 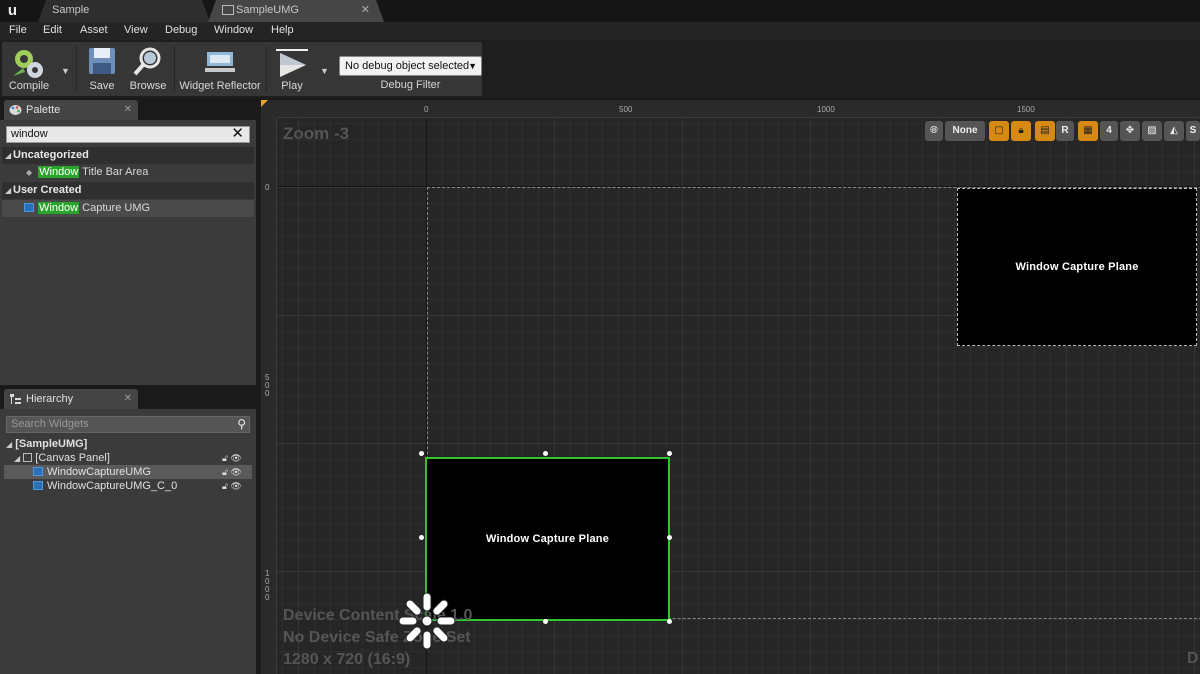 What do you see at coordinates (1065, 131) in the screenshot?
I see `render-transform-button: R` at bounding box center [1065, 131].